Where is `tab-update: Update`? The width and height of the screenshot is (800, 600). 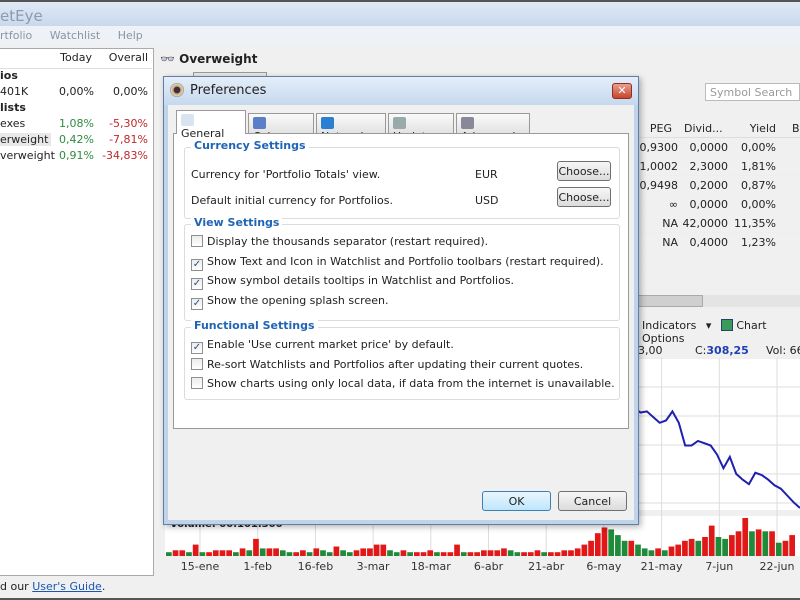 tab-update: Update is located at coordinates (421, 128).